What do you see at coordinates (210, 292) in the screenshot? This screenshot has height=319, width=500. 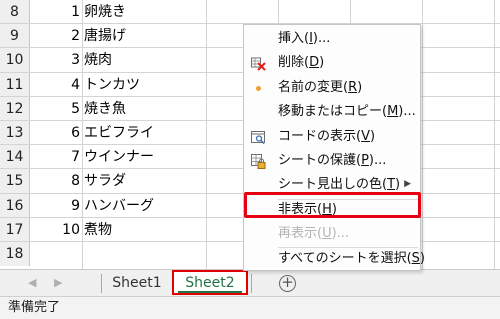 I see `active-tab-underline` at bounding box center [210, 292].